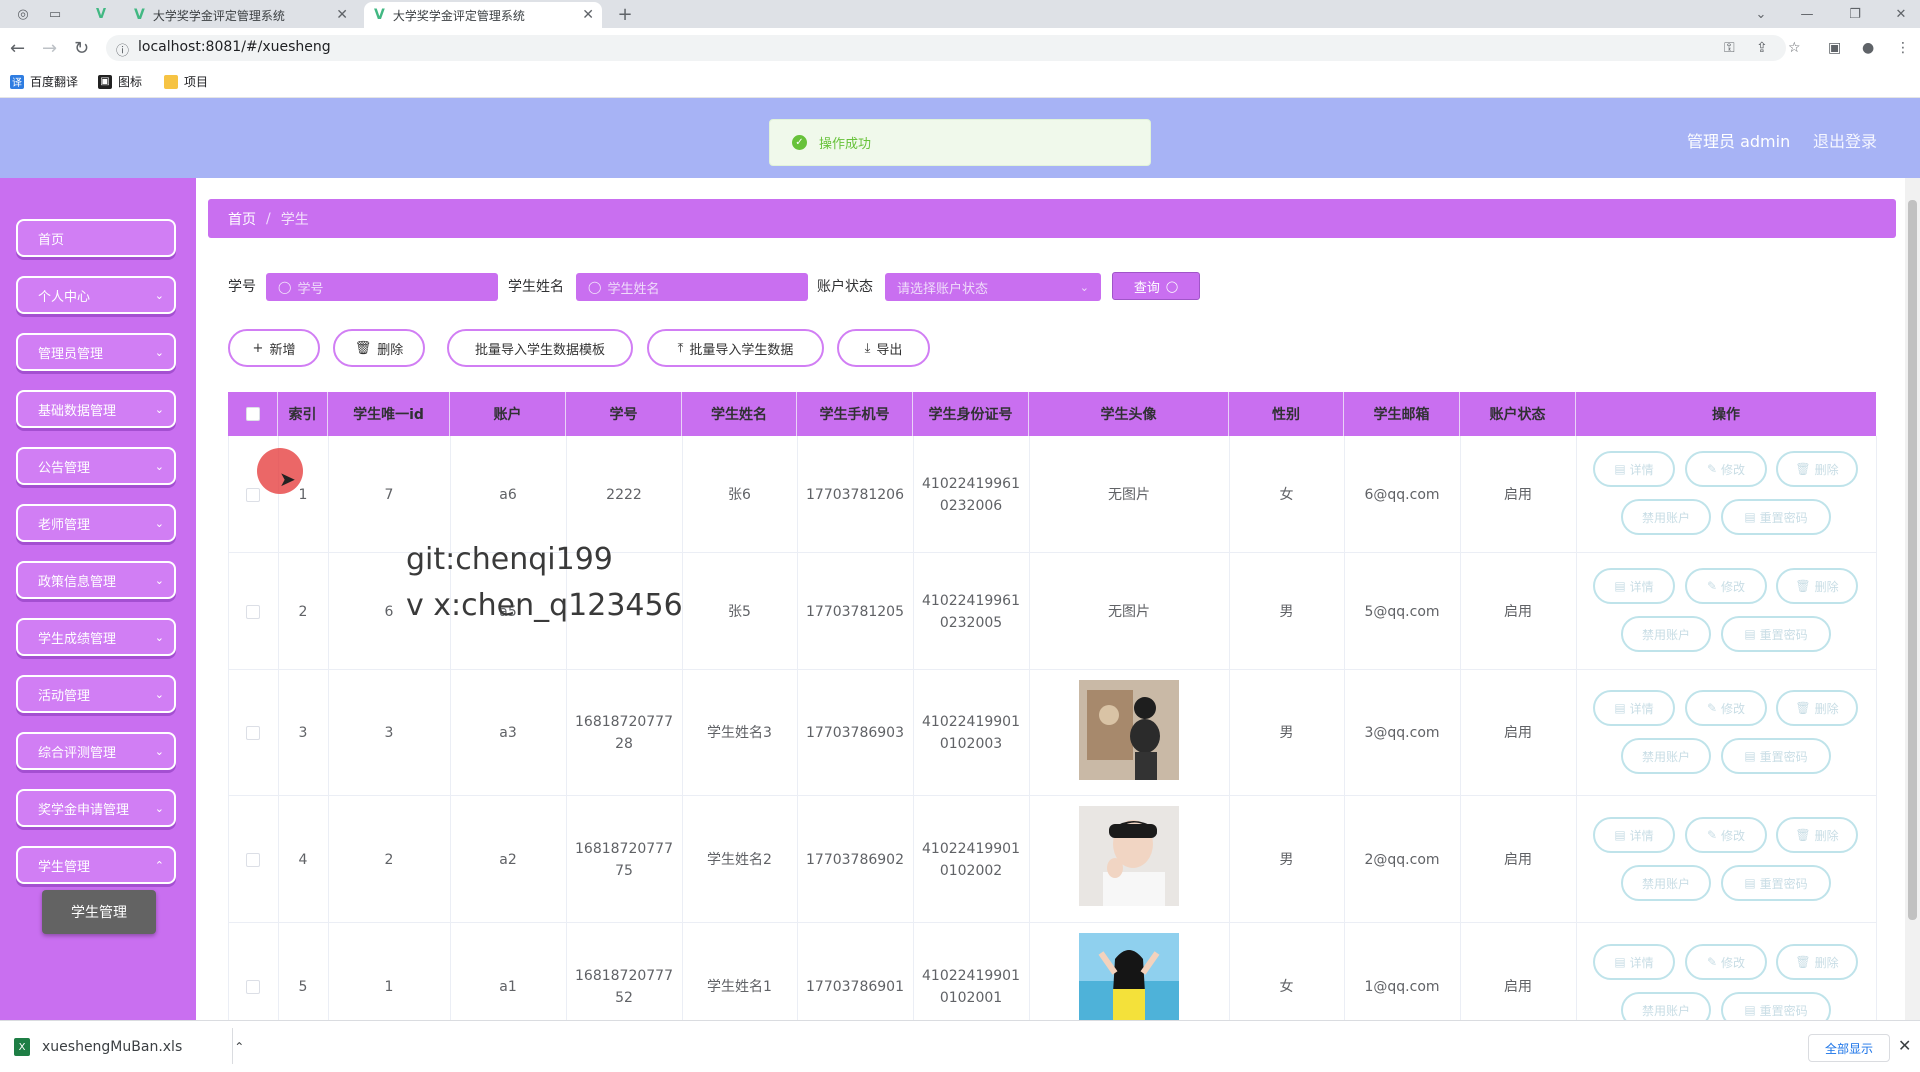 The width and height of the screenshot is (1920, 1072). I want to click on download-item: X xueshengMuBan.xls ⌃, so click(129, 1047).